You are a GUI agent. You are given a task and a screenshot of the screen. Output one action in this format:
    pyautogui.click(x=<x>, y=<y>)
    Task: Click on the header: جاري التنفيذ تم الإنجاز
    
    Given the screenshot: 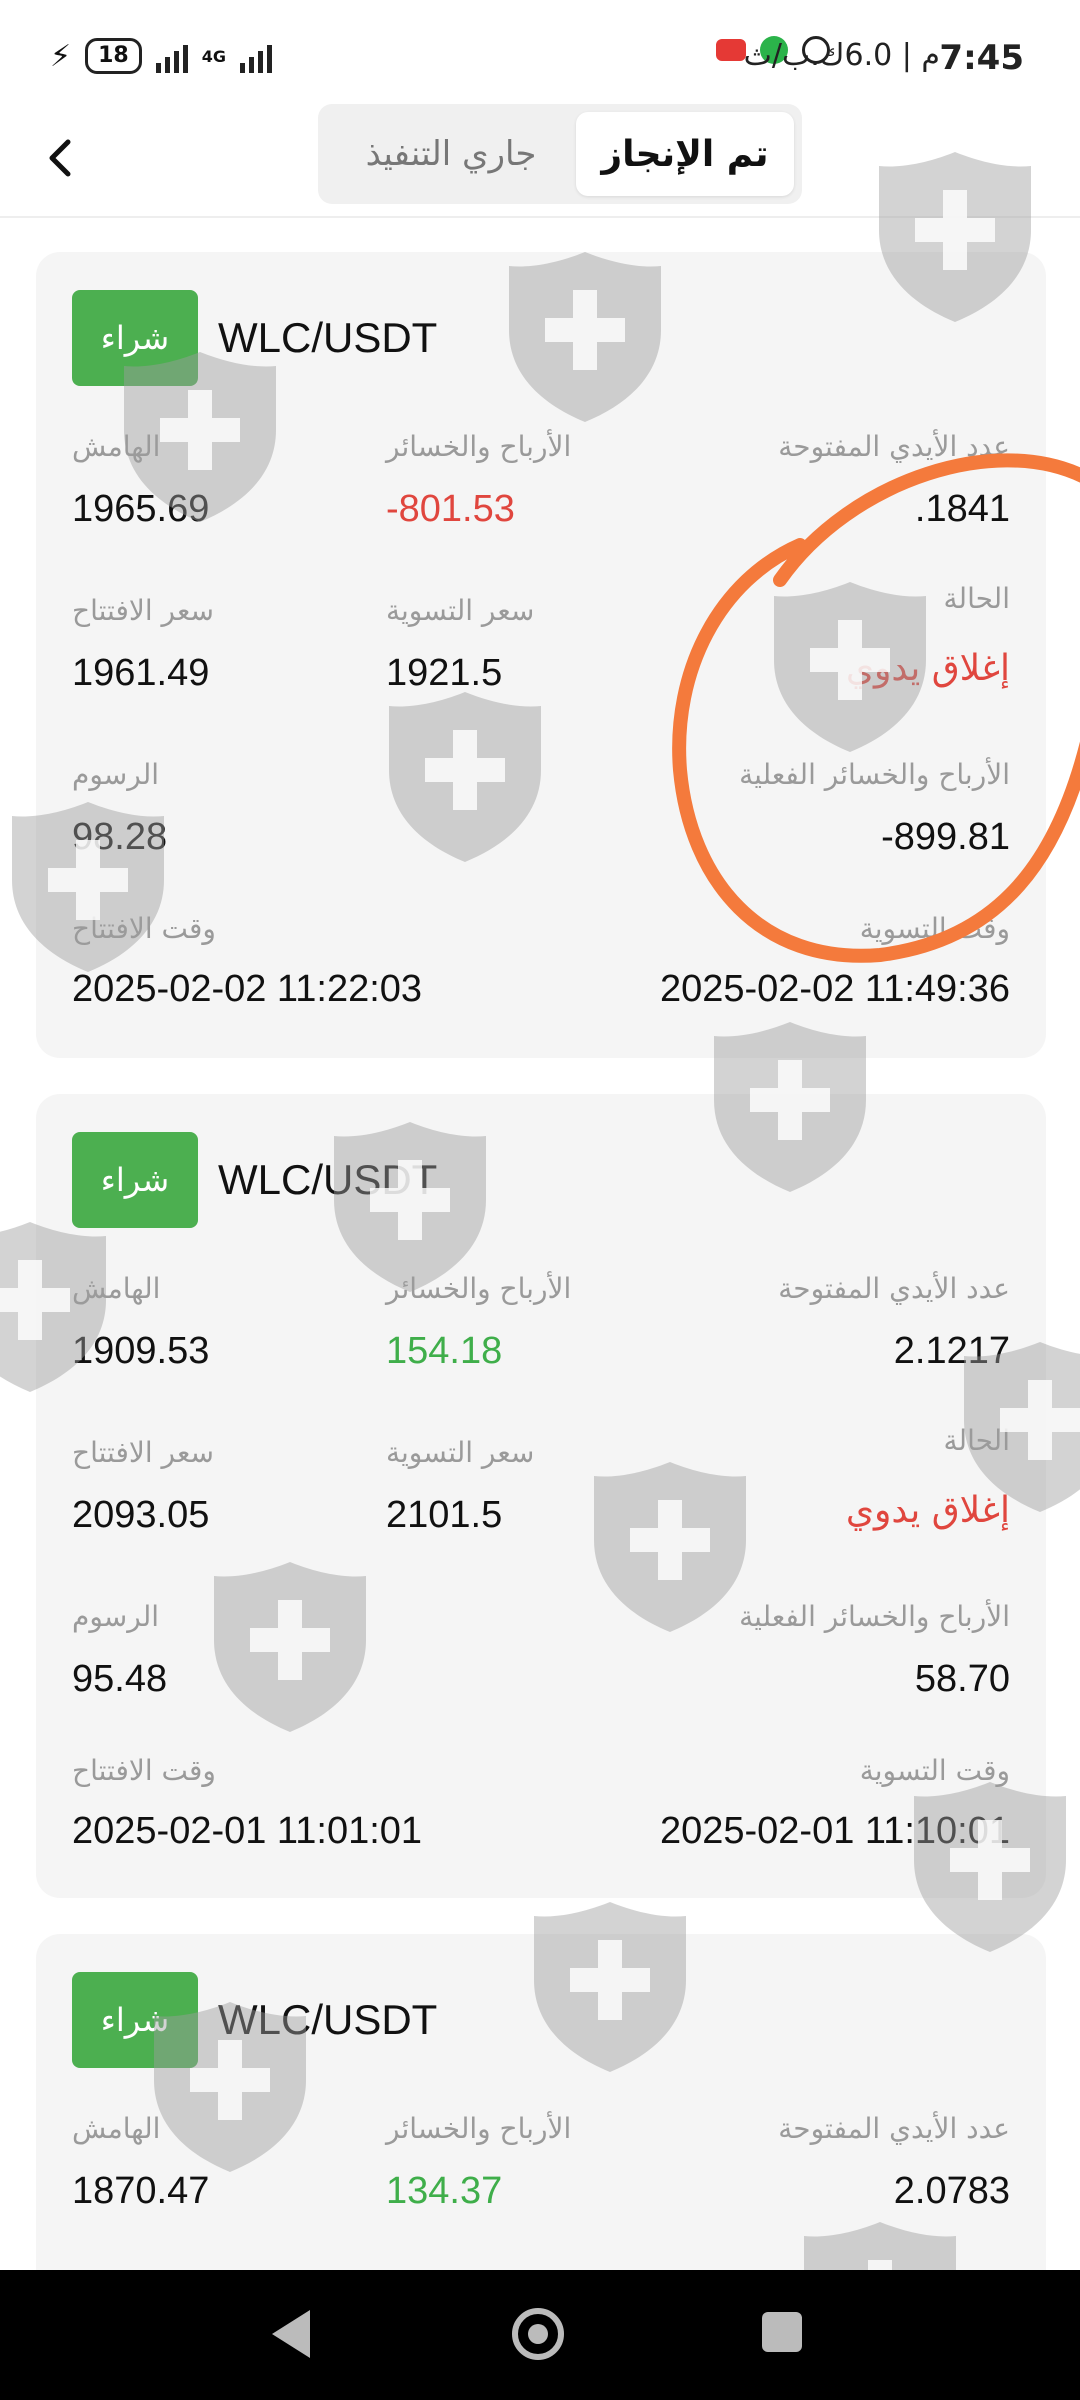 What is the action you would take?
    pyautogui.click(x=540, y=159)
    